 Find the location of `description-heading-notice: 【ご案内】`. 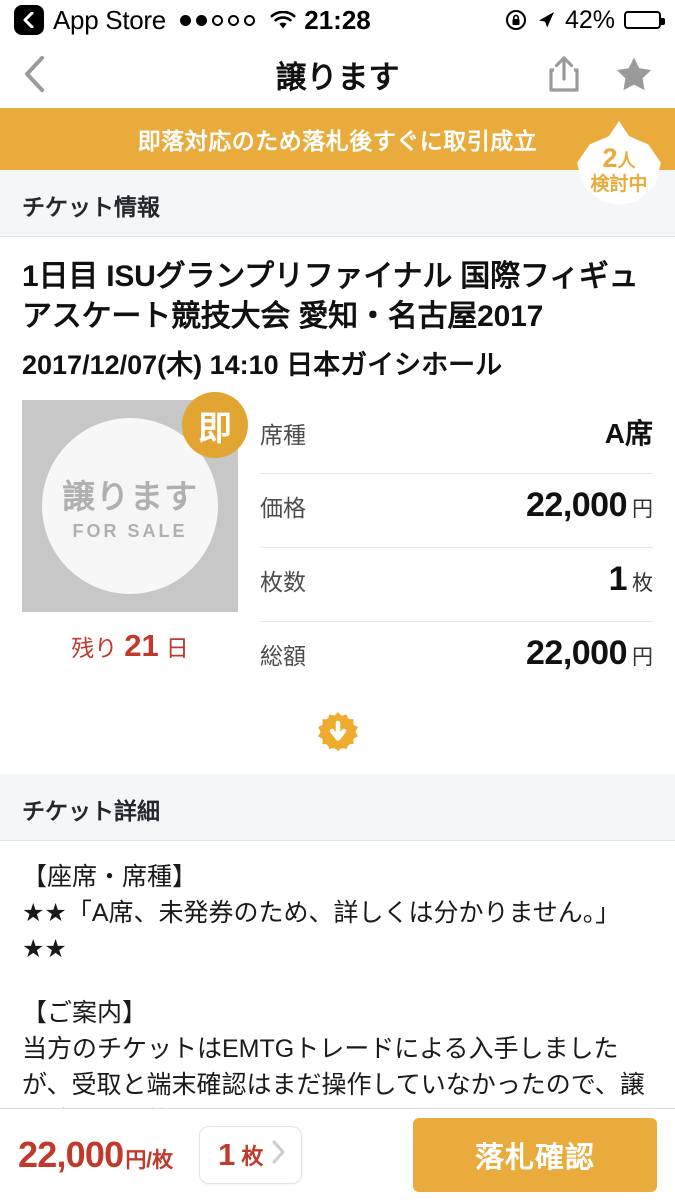

description-heading-notice: 【ご案内】 is located at coordinates (85, 1013).